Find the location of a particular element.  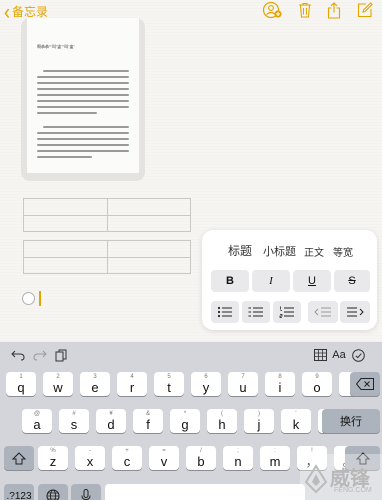

key-r: 4r is located at coordinates (132, 384).